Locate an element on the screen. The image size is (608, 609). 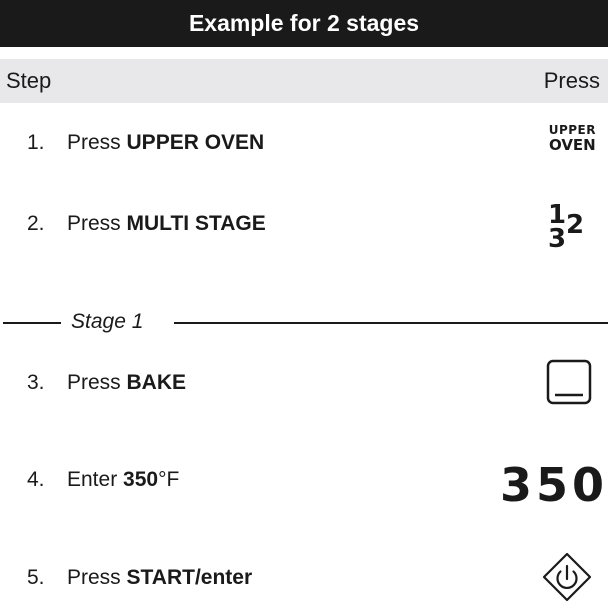
step-2: 2. Press MULTI STAGE is located at coordinates (146, 224).